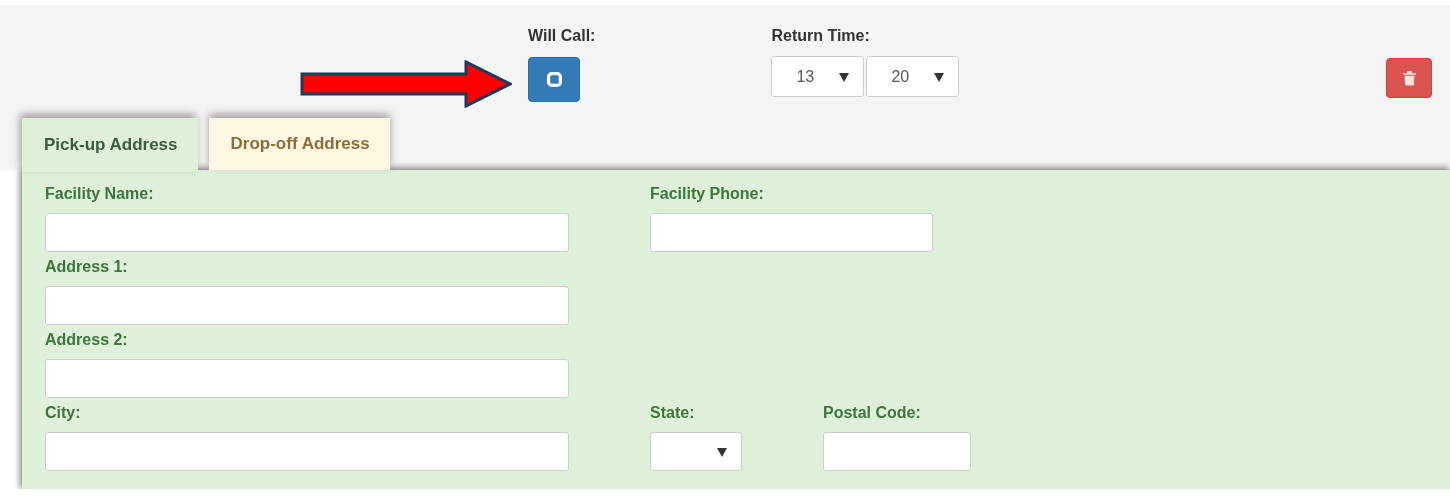 This screenshot has width=1450, height=498. Describe the element at coordinates (872, 413) in the screenshot. I see `field-label: Postal Code:` at that location.